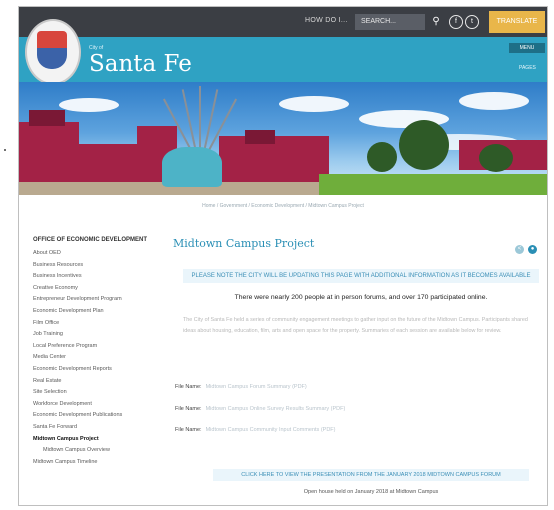  What do you see at coordinates (98, 324) in the screenshot?
I see `sidebar-item: Film Office` at bounding box center [98, 324].